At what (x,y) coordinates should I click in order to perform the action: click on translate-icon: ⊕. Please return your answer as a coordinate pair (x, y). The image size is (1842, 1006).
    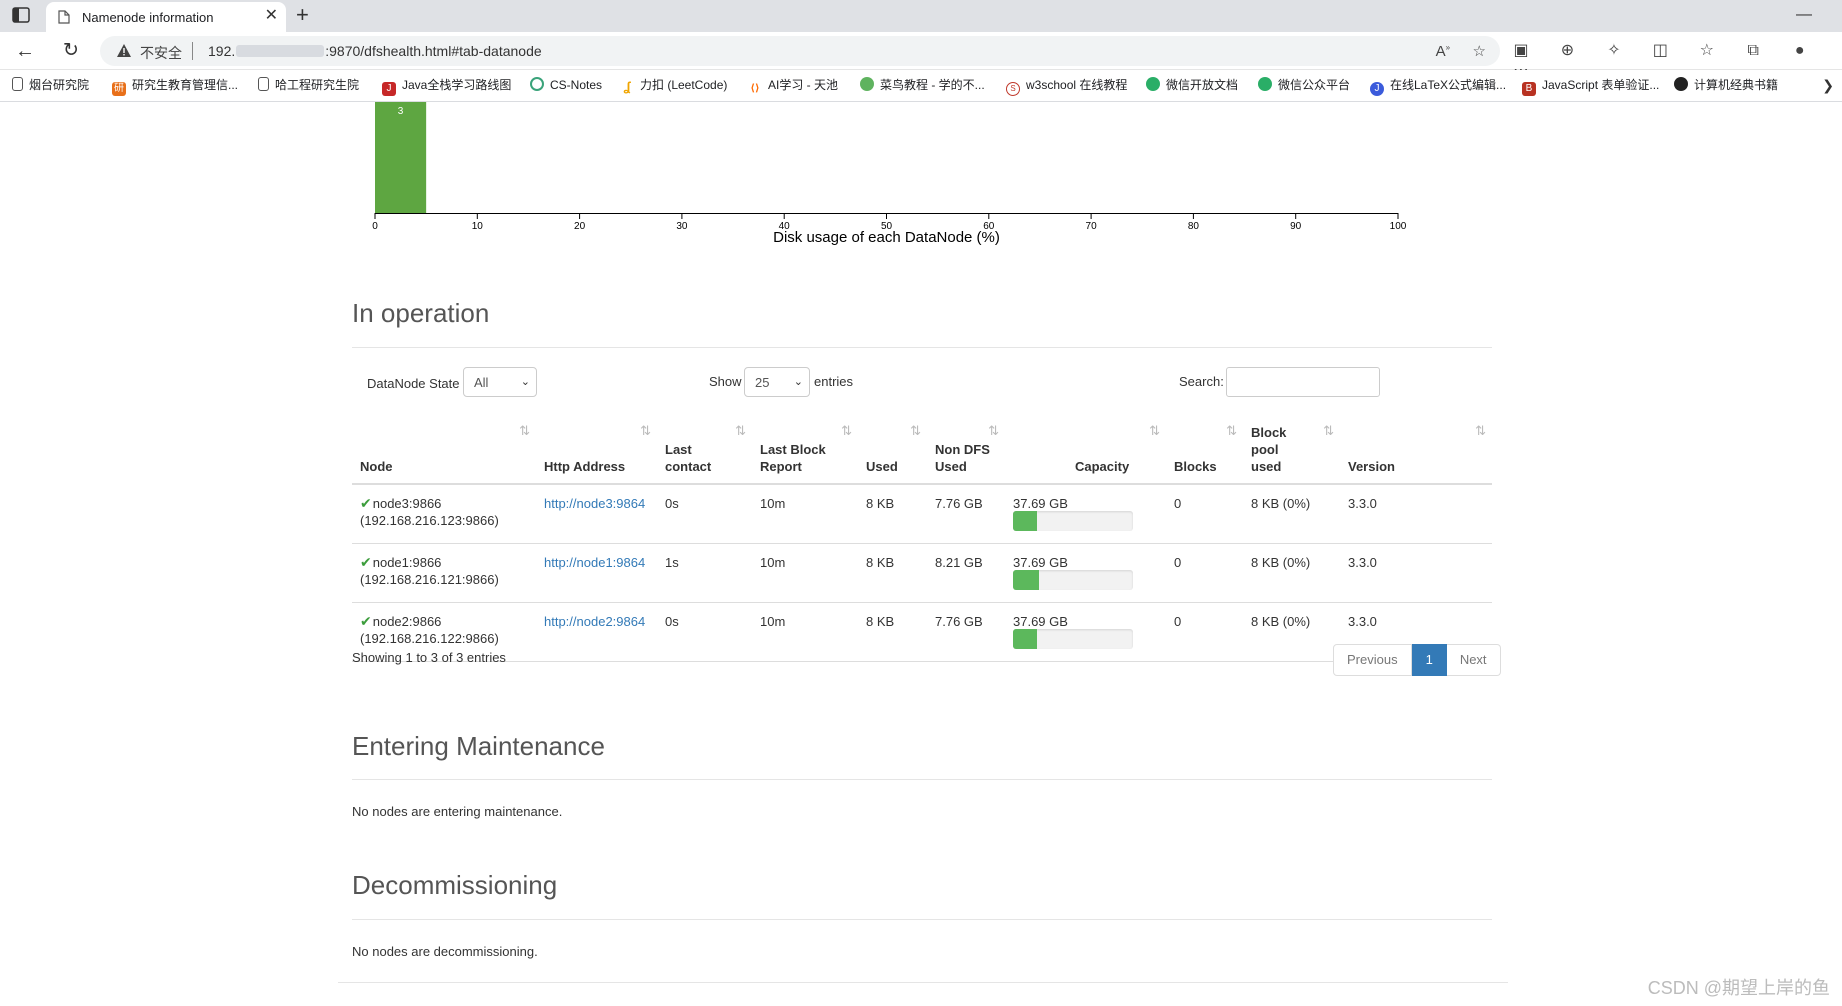
    Looking at the image, I should click on (1567, 50).